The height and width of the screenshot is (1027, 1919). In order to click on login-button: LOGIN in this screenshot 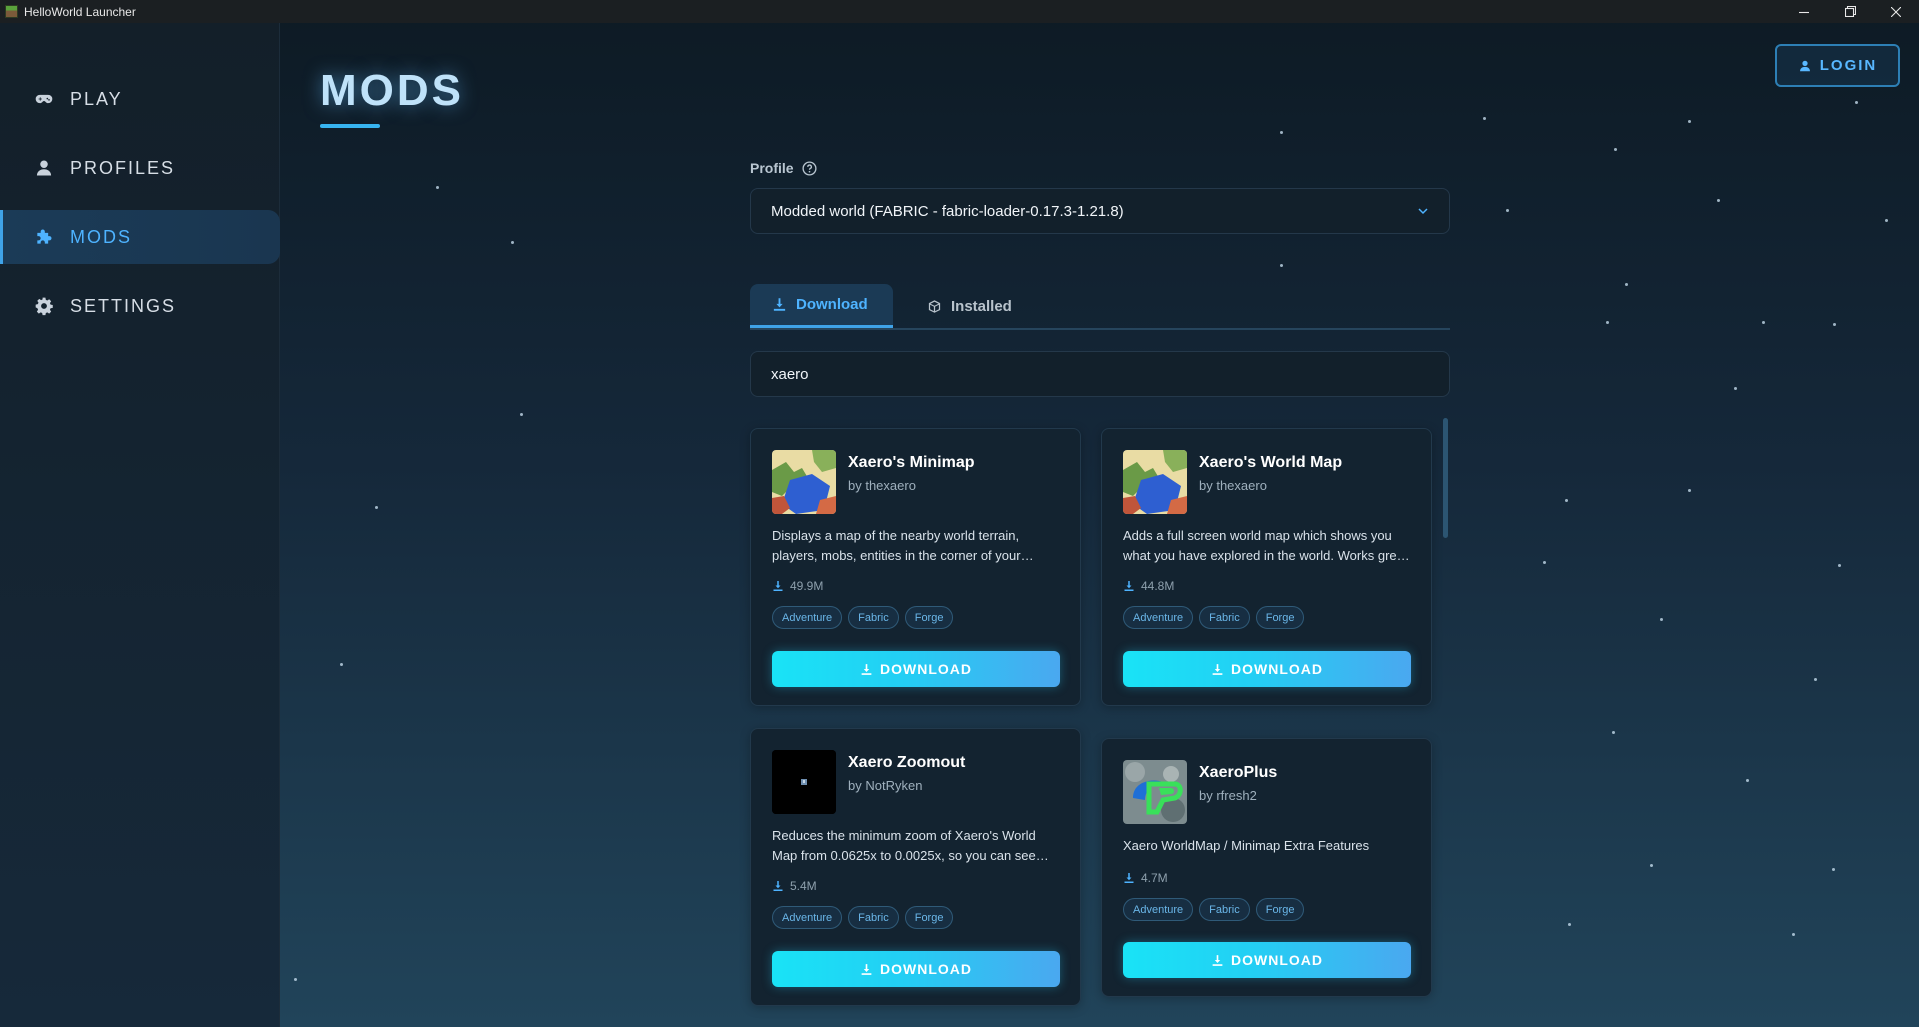, I will do `click(1837, 65)`.